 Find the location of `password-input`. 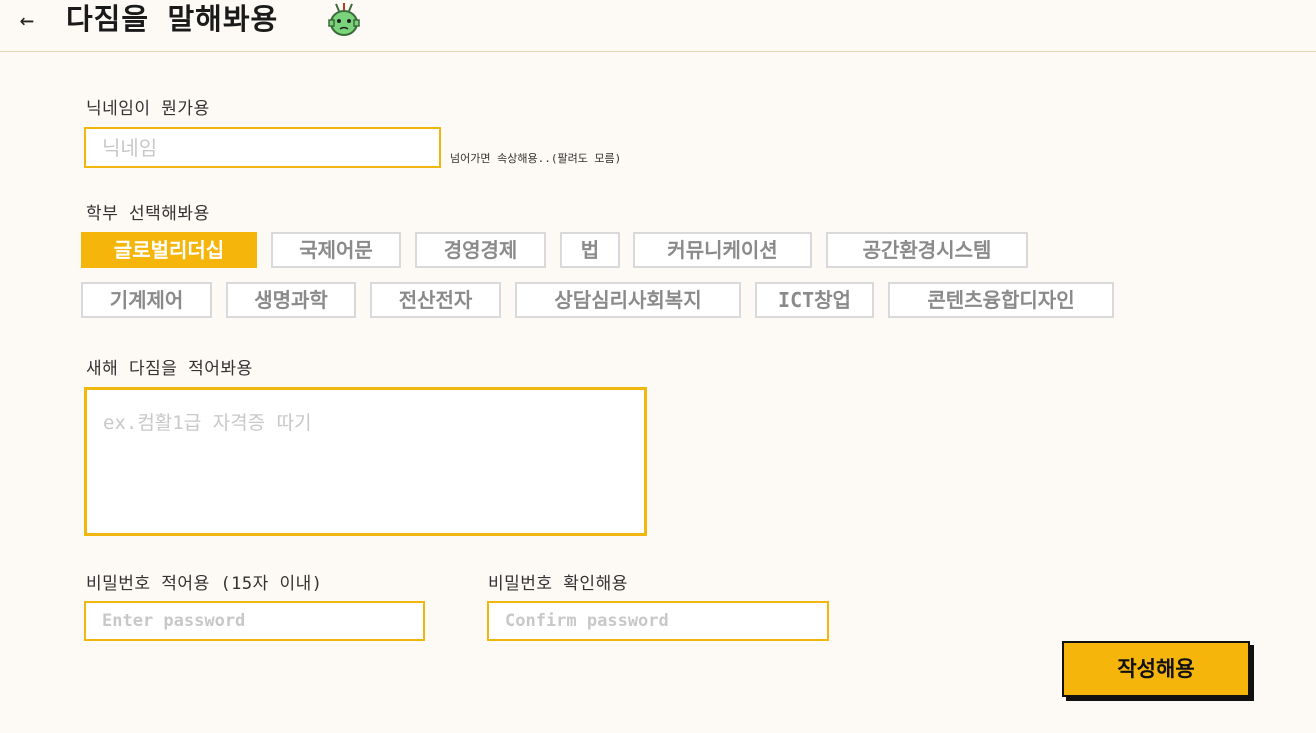

password-input is located at coordinates (254, 621).